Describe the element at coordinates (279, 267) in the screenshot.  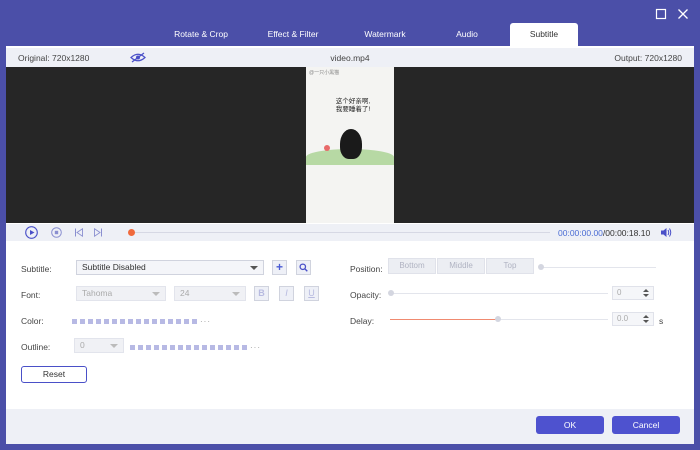
I see `add-subtitle-button: +` at that location.